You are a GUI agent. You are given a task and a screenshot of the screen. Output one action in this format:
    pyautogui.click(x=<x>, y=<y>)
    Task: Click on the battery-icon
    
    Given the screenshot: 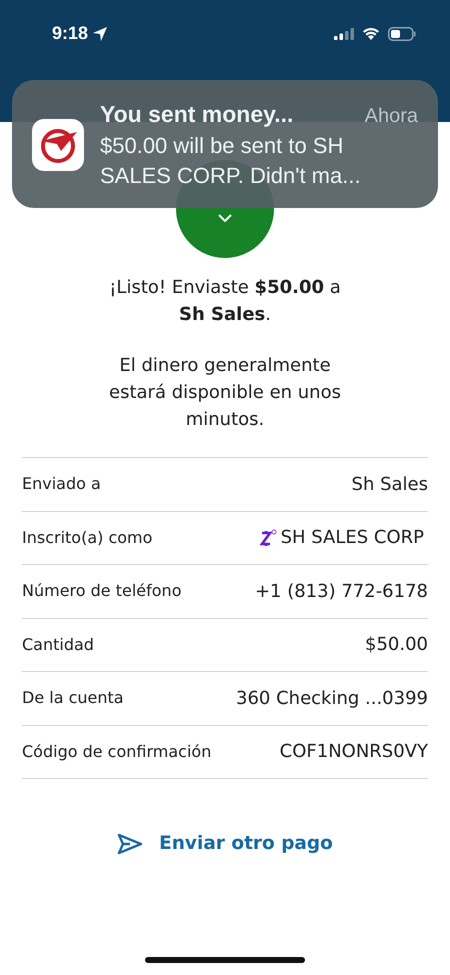 What is the action you would take?
    pyautogui.click(x=402, y=33)
    